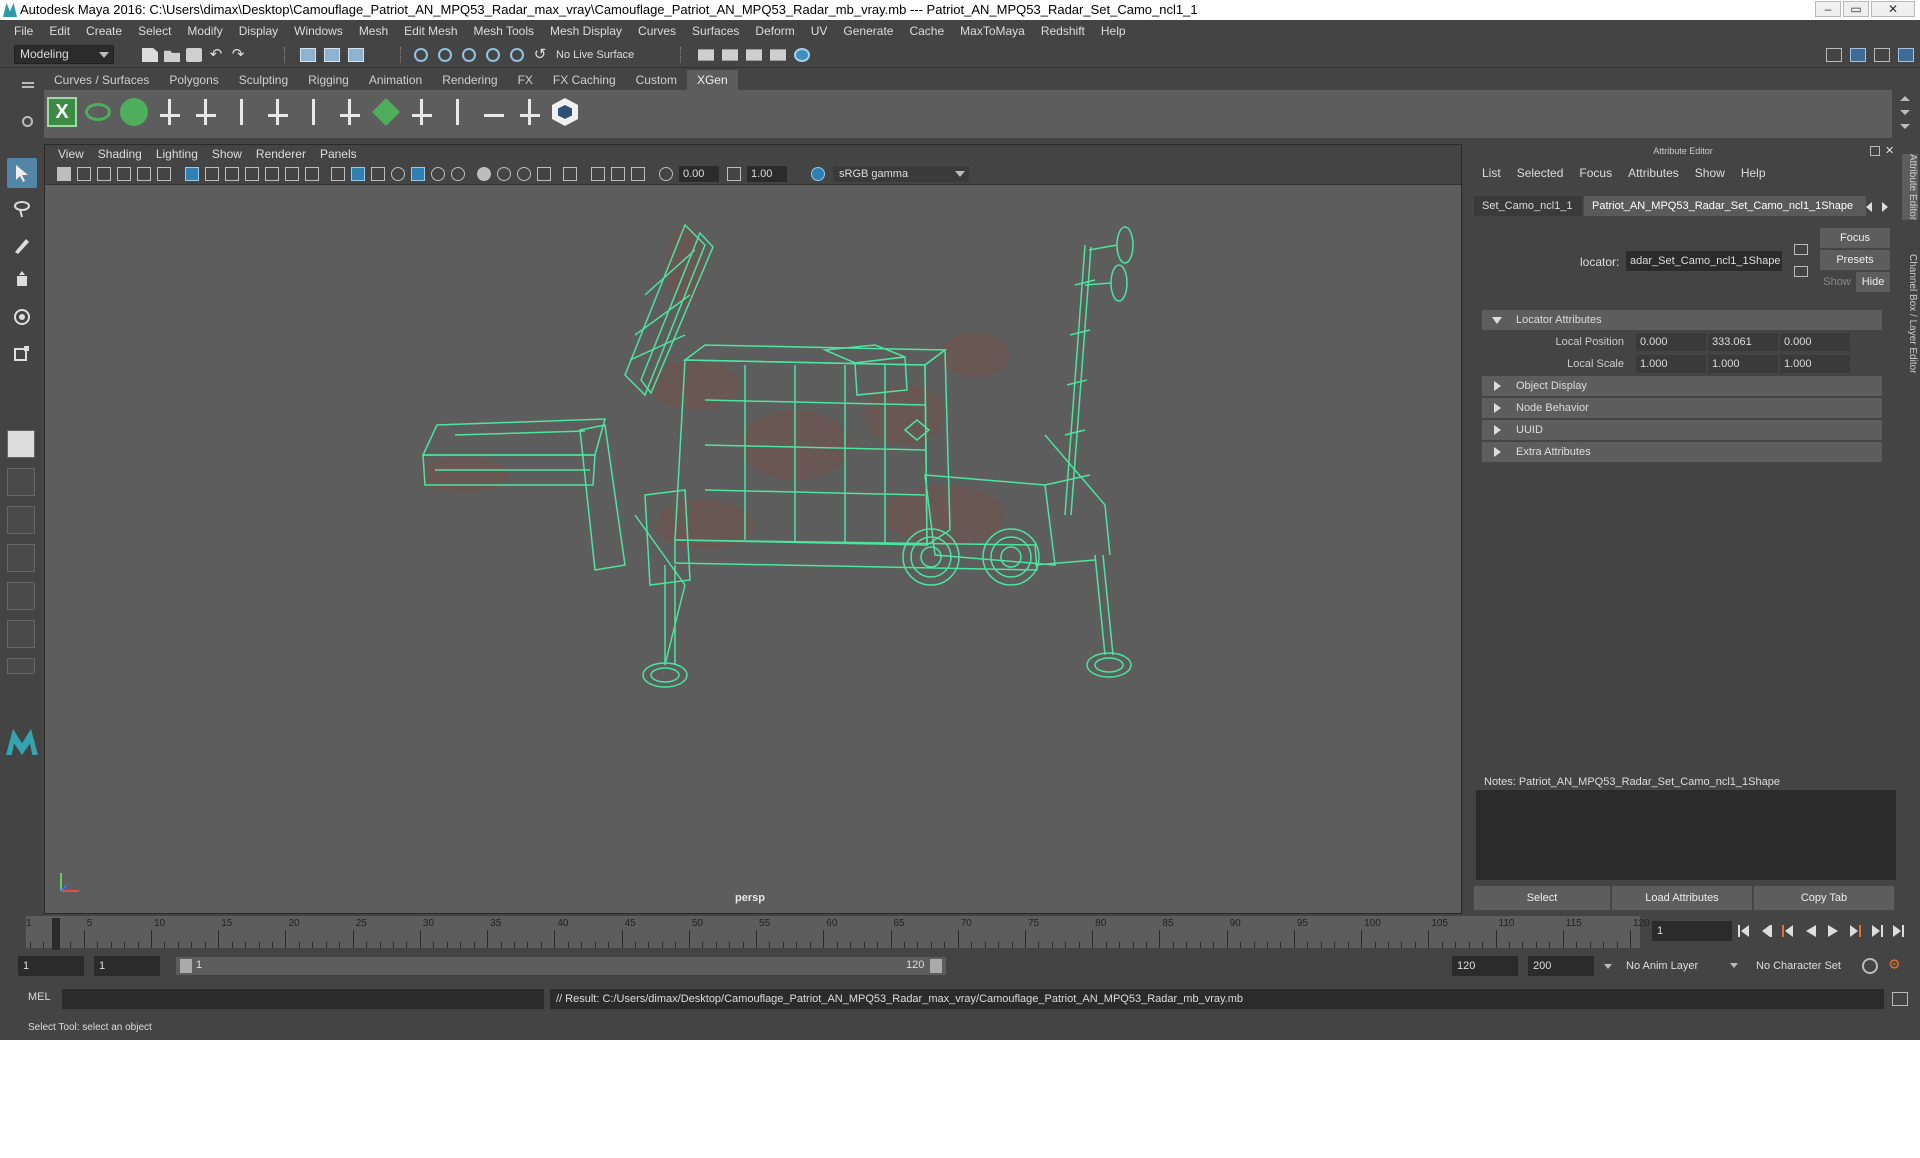 This screenshot has height=1158, width=1920. I want to click on uuid-section: UUID, so click(1682, 430).